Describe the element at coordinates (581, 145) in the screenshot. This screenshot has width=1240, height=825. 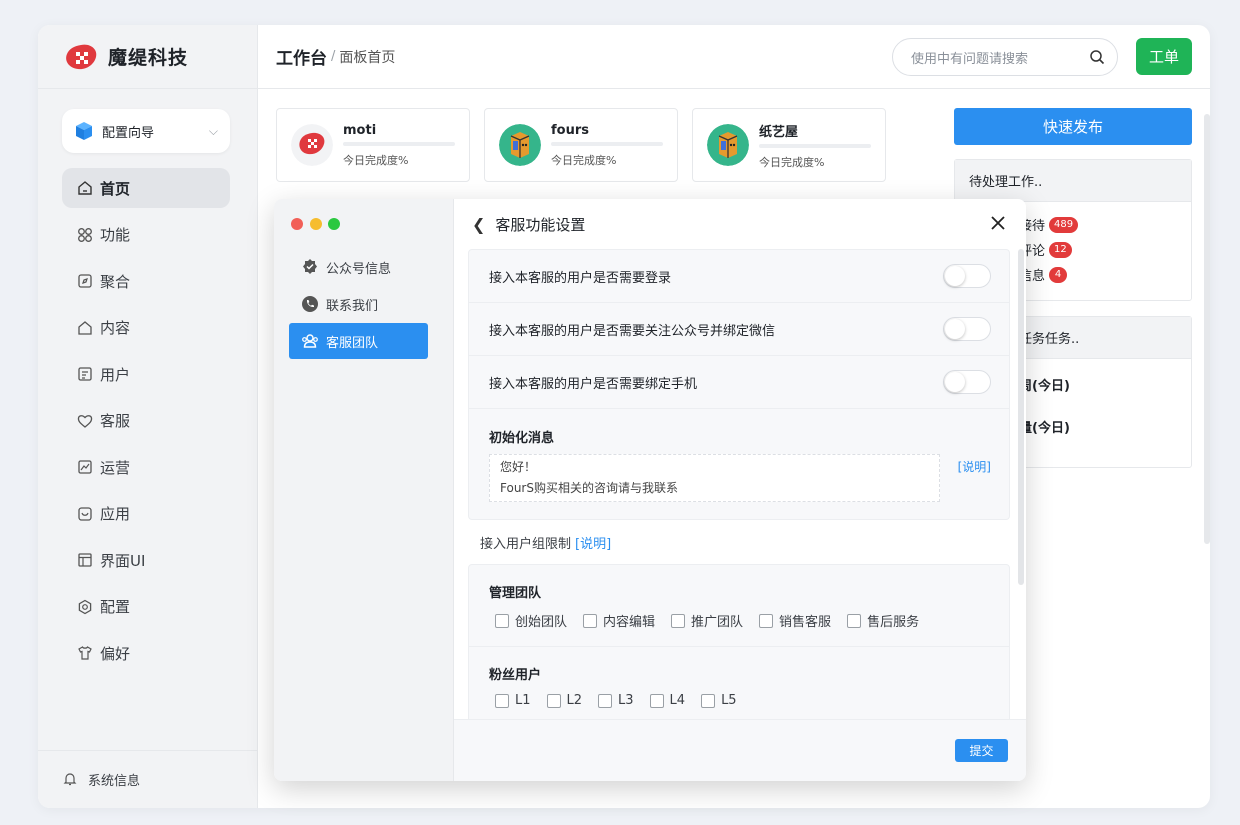
I see `account-card-fours: fours 今日完成度%` at that location.